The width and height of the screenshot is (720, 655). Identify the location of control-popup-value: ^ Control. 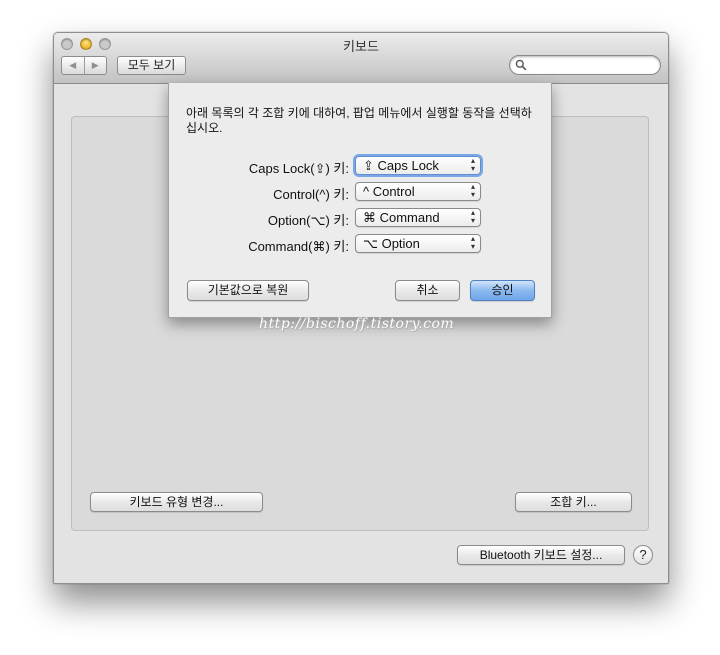
(389, 191).